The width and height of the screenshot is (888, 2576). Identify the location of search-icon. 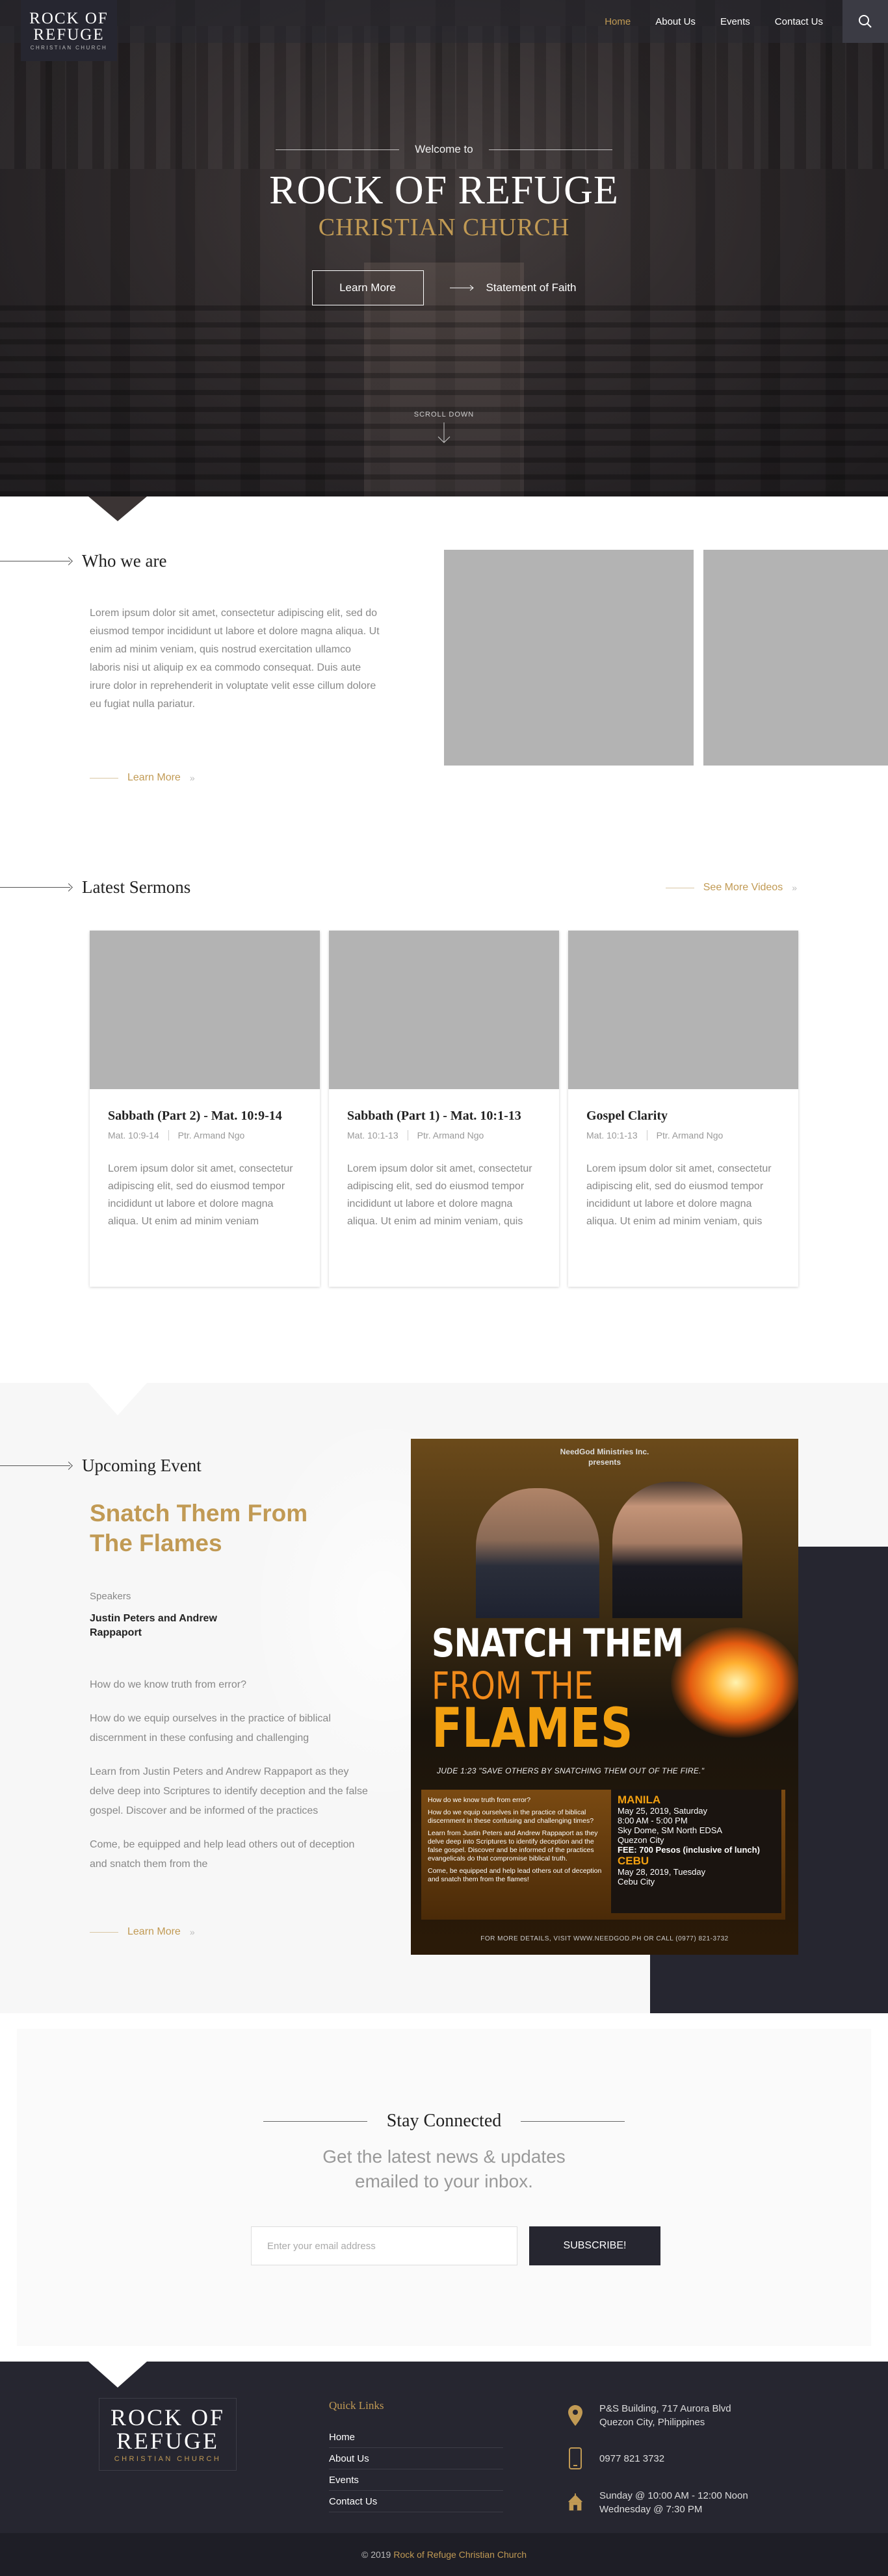
(865, 22).